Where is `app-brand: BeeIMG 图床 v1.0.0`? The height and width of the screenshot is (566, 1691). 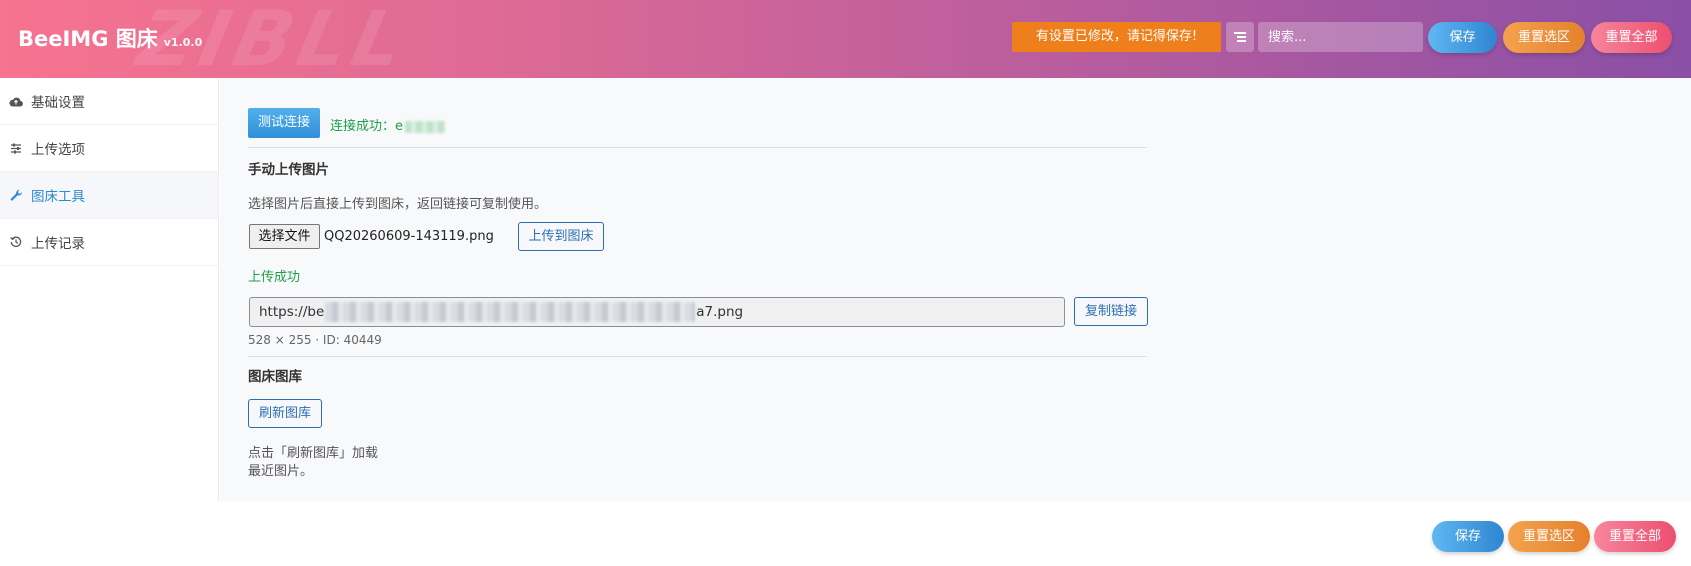
app-brand: BeeIMG 图床 v1.0.0 is located at coordinates (110, 38).